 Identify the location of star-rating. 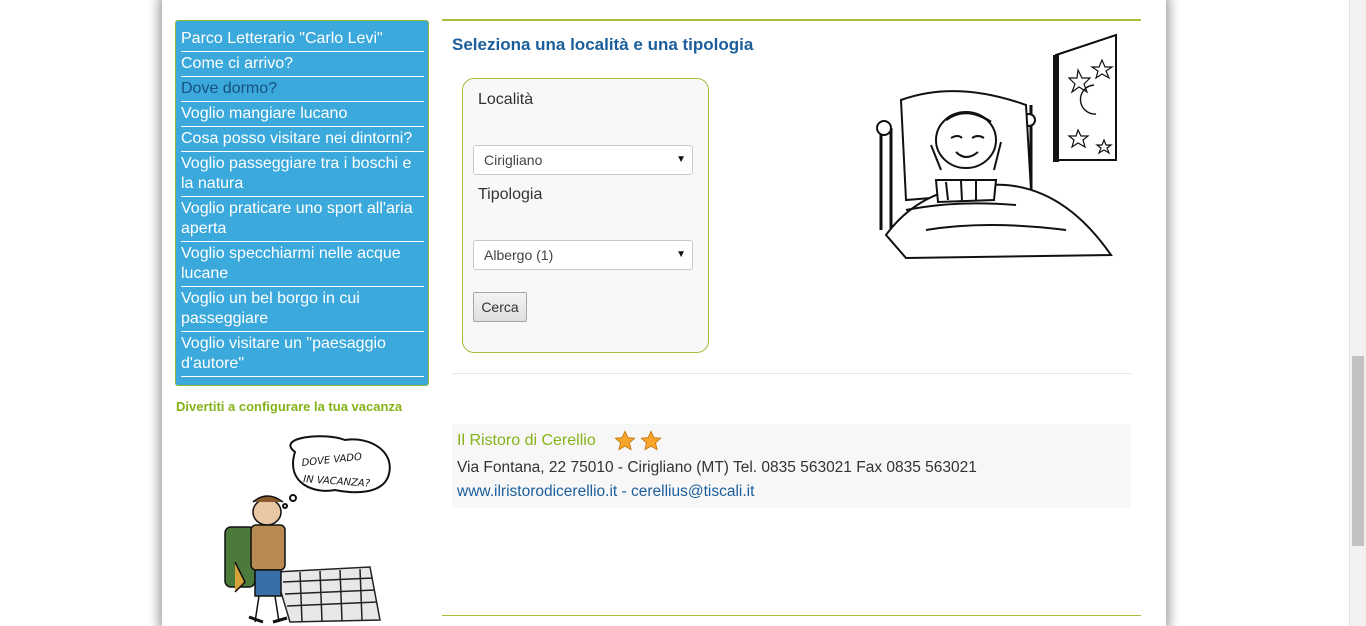
(638, 441).